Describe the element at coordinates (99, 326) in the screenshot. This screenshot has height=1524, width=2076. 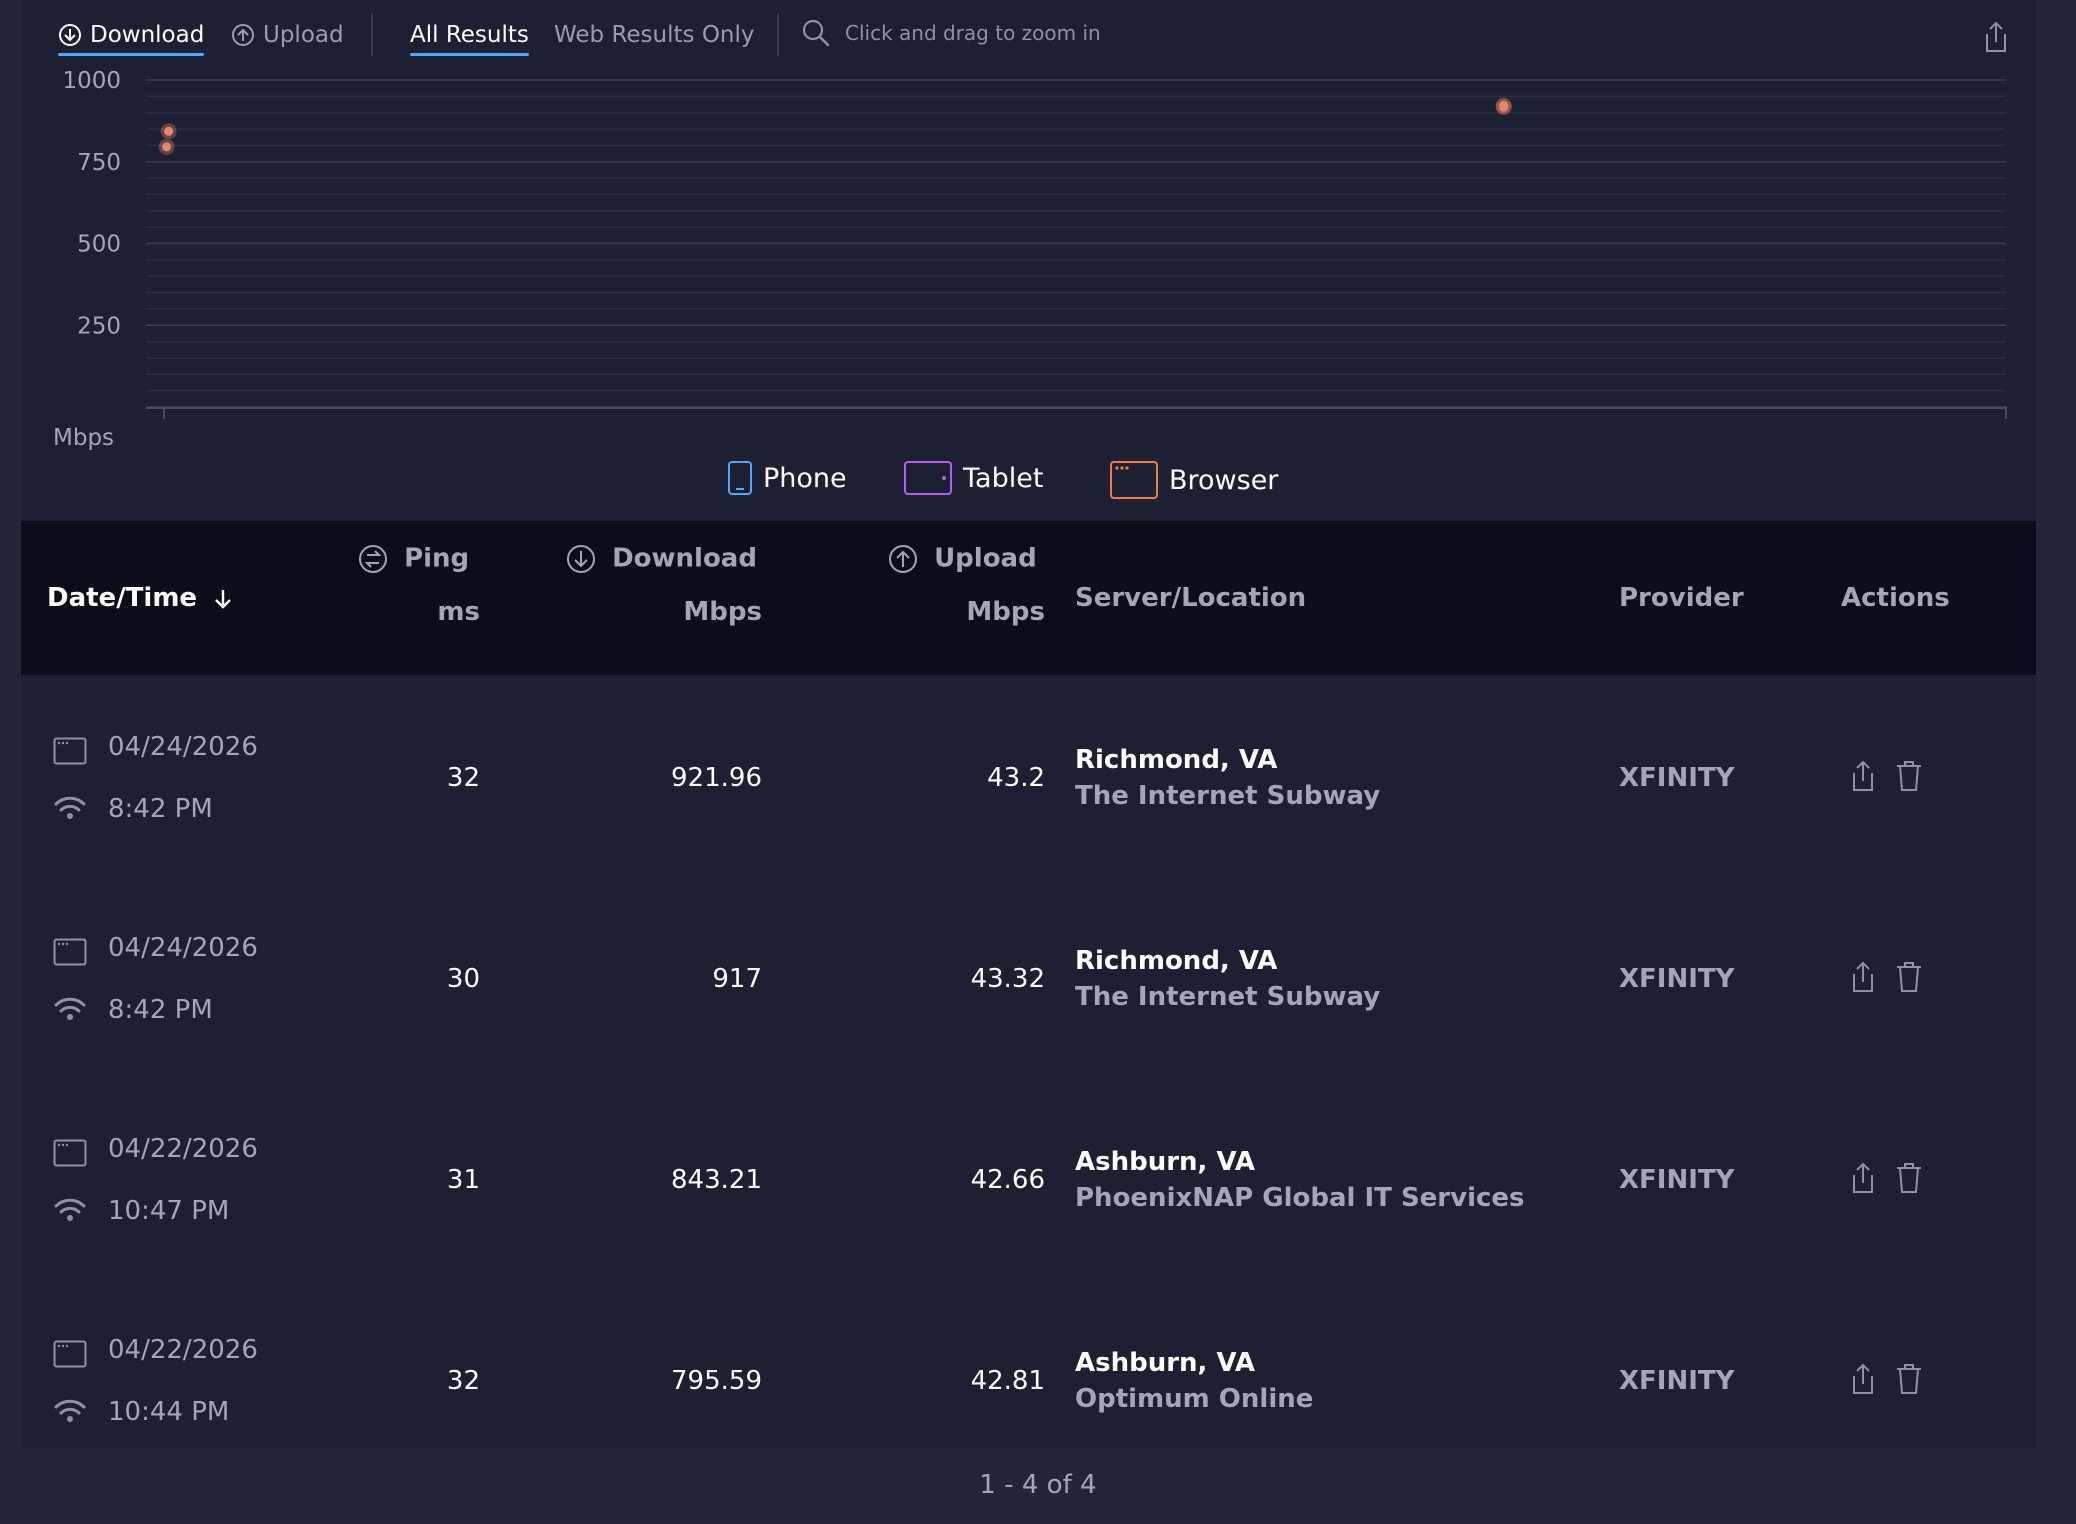
I see `y-tick-label: 250` at that location.